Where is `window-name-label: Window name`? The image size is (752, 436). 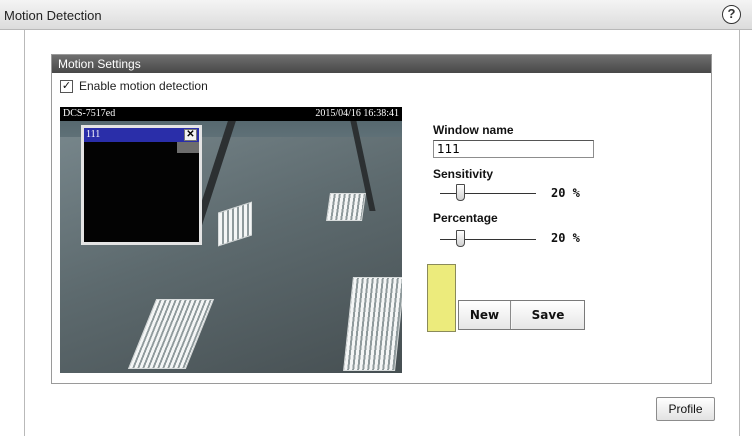
window-name-label: Window name is located at coordinates (473, 130).